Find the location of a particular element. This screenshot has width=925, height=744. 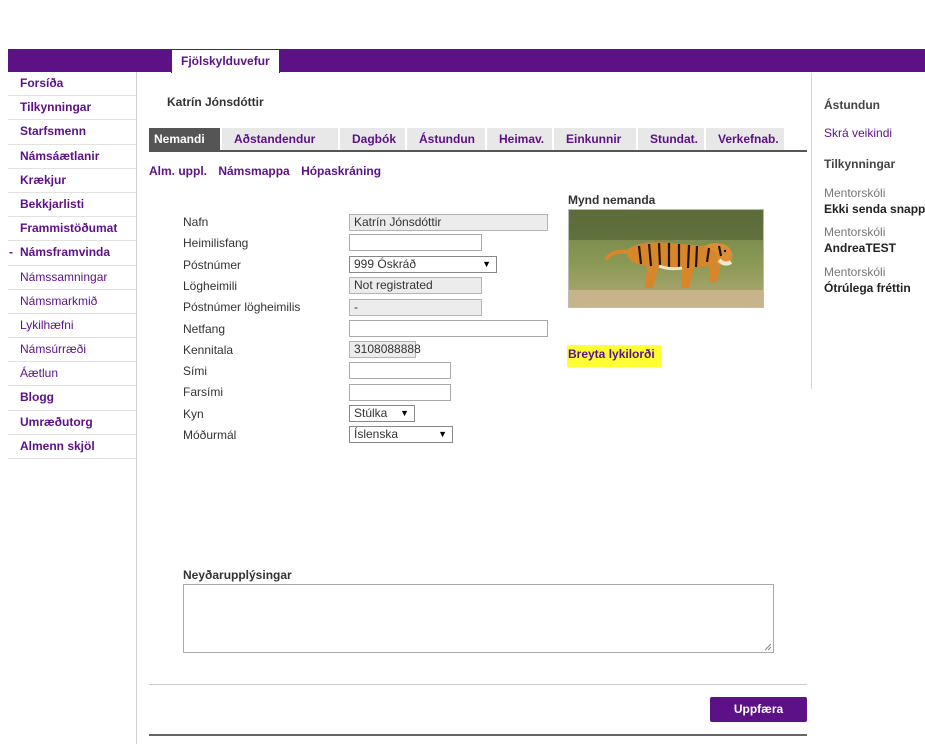

postcode-value: 999 Óskráð is located at coordinates (385, 264).